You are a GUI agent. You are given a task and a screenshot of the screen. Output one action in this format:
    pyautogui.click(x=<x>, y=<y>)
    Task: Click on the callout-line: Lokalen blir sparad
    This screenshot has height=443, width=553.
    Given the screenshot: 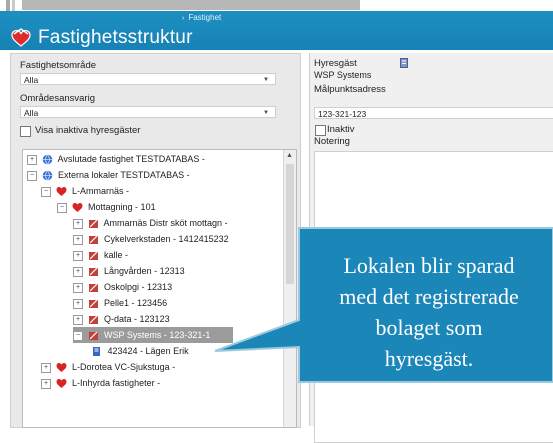 What is the action you would take?
    pyautogui.click(x=429, y=265)
    